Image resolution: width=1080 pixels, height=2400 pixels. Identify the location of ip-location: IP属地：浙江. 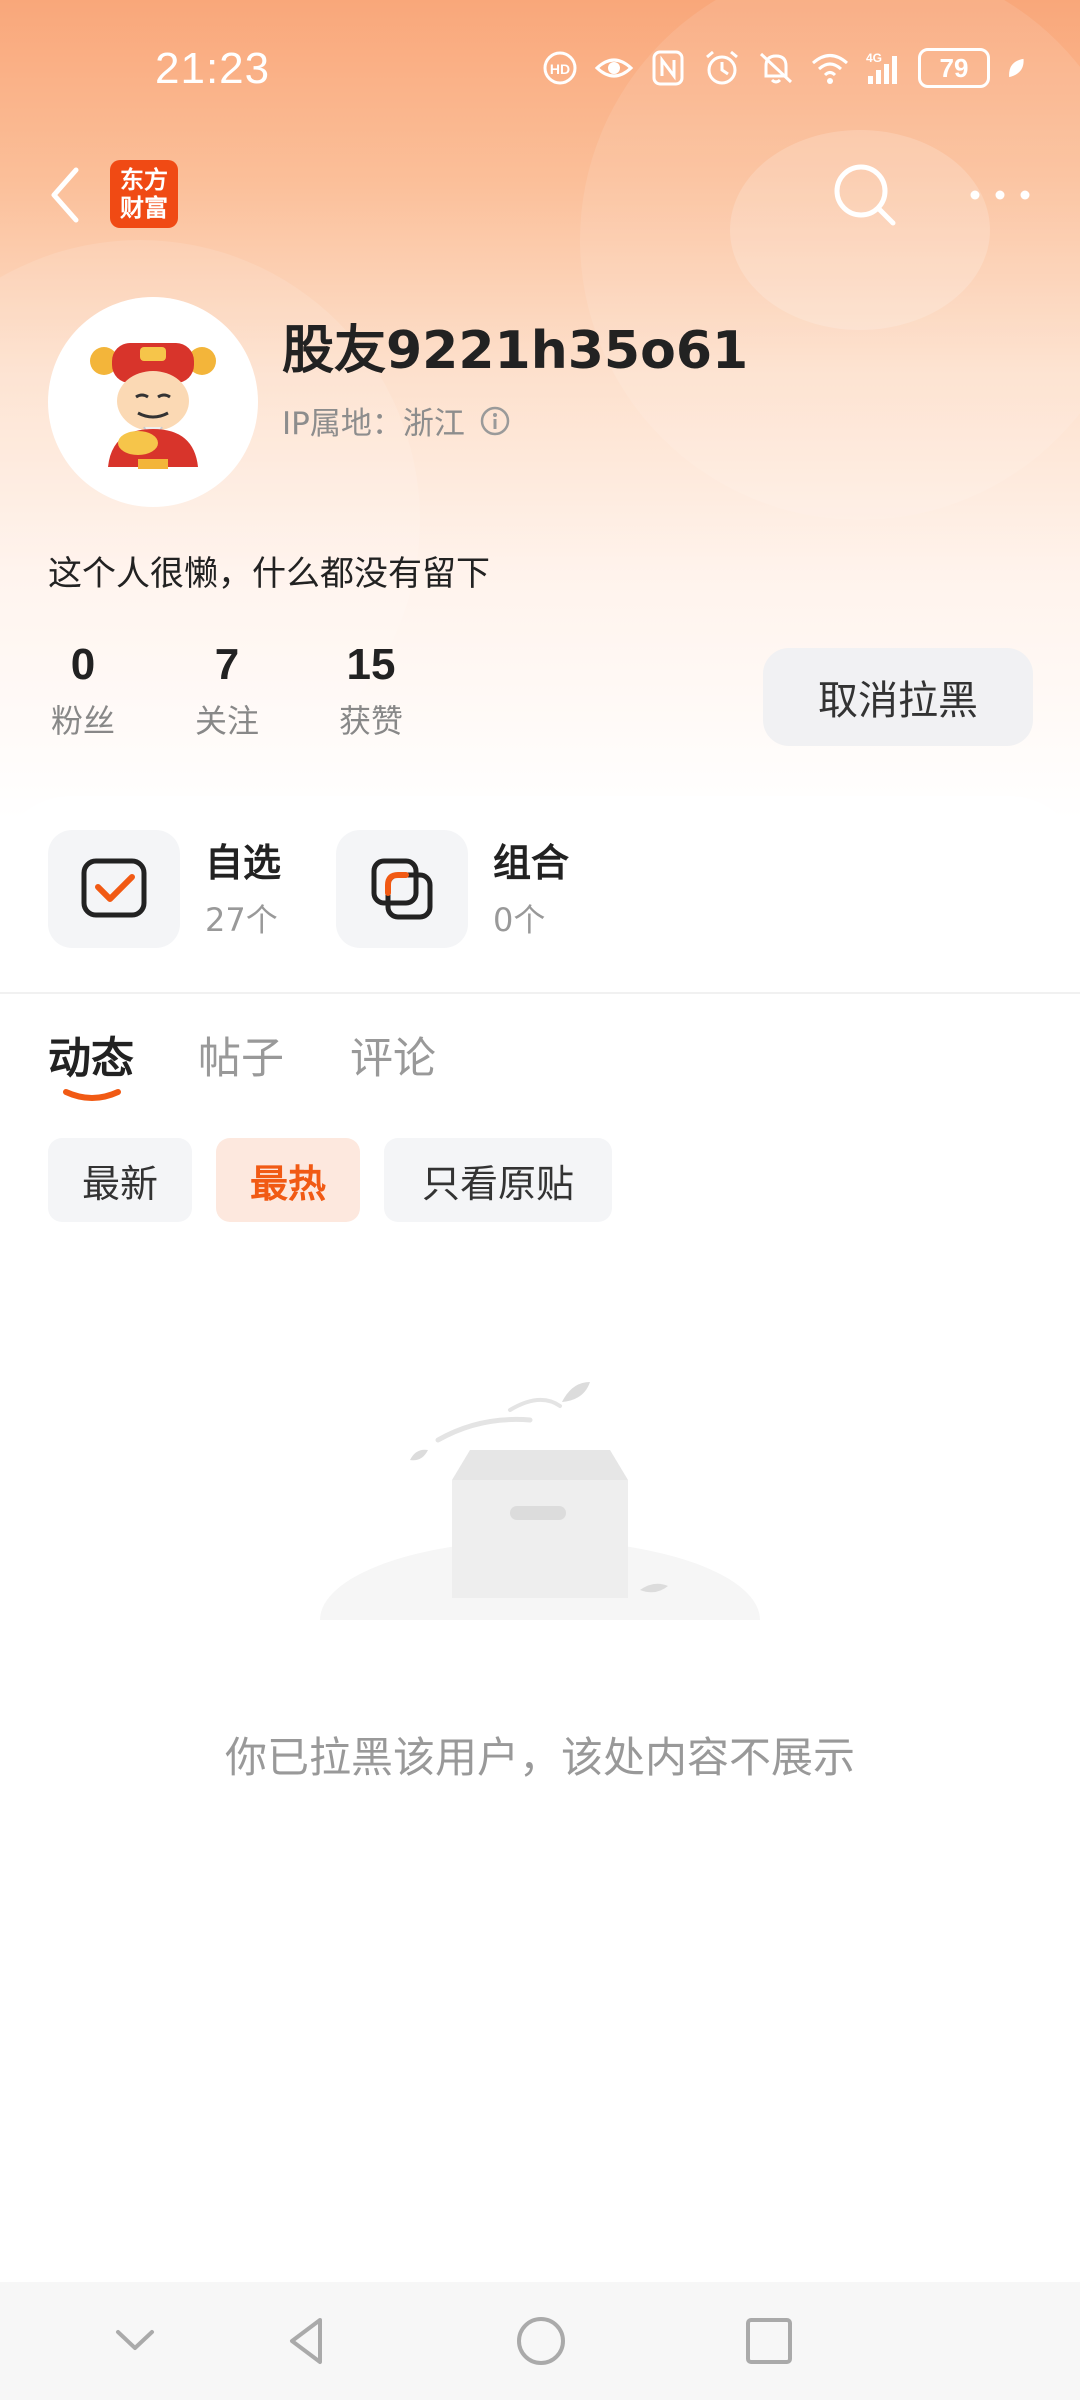
(396, 420).